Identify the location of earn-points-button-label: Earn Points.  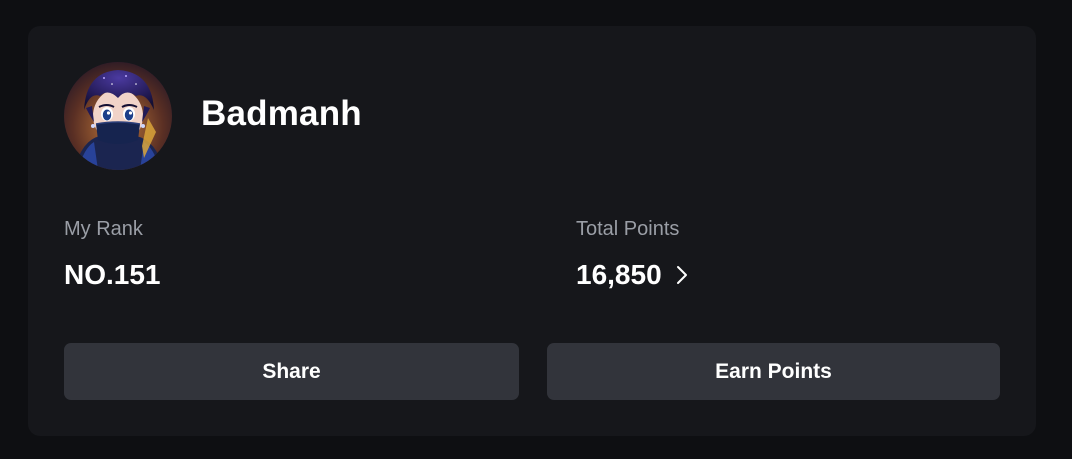
(773, 371).